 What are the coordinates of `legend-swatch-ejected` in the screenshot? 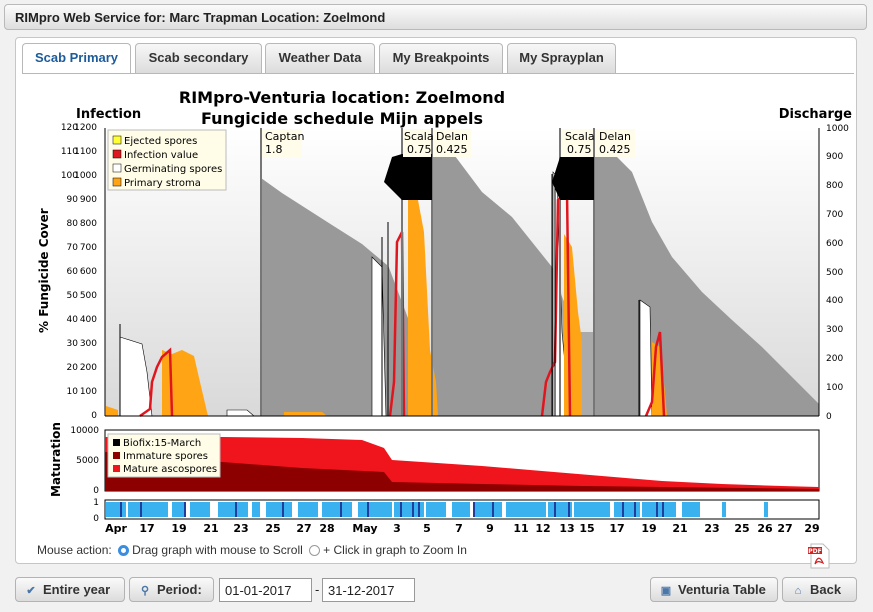 It's located at (117, 140).